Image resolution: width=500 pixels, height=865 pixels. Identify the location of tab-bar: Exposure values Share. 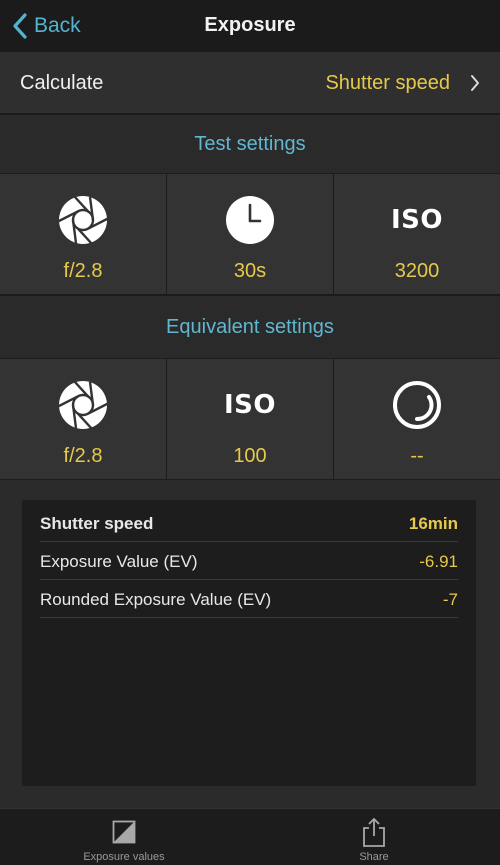
(250, 836).